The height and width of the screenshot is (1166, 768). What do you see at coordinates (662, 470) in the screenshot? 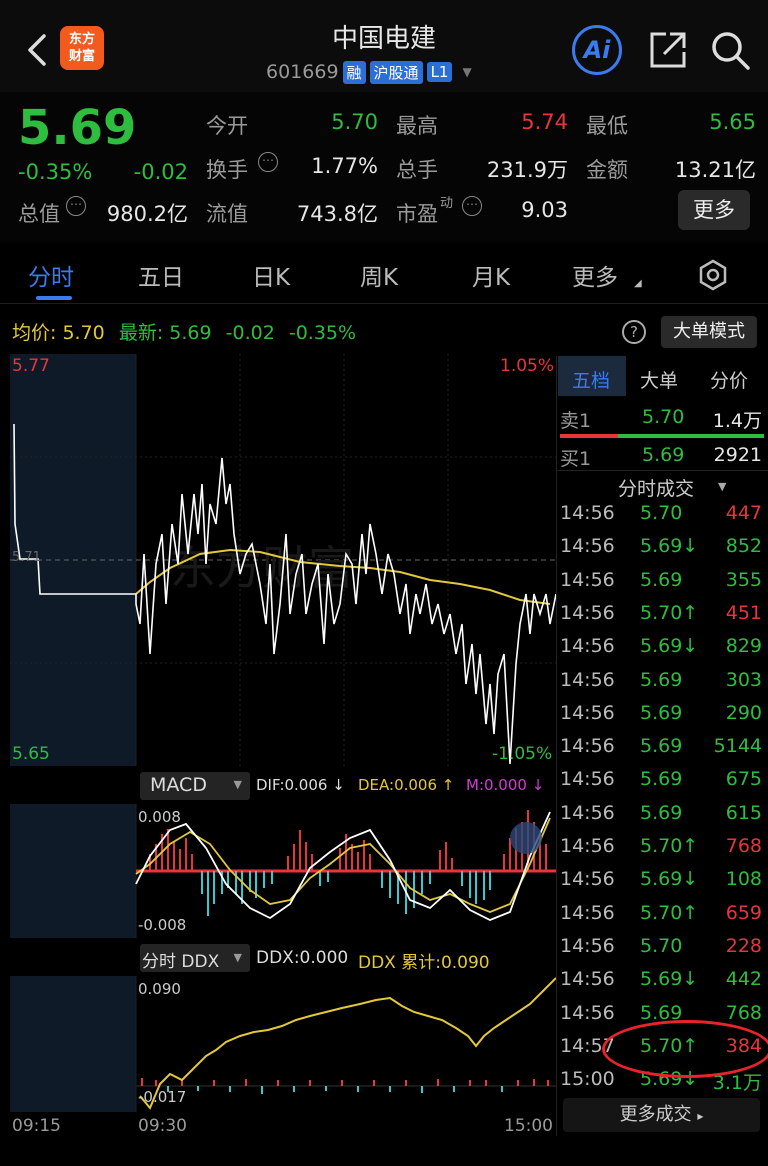
I see `divider` at bounding box center [662, 470].